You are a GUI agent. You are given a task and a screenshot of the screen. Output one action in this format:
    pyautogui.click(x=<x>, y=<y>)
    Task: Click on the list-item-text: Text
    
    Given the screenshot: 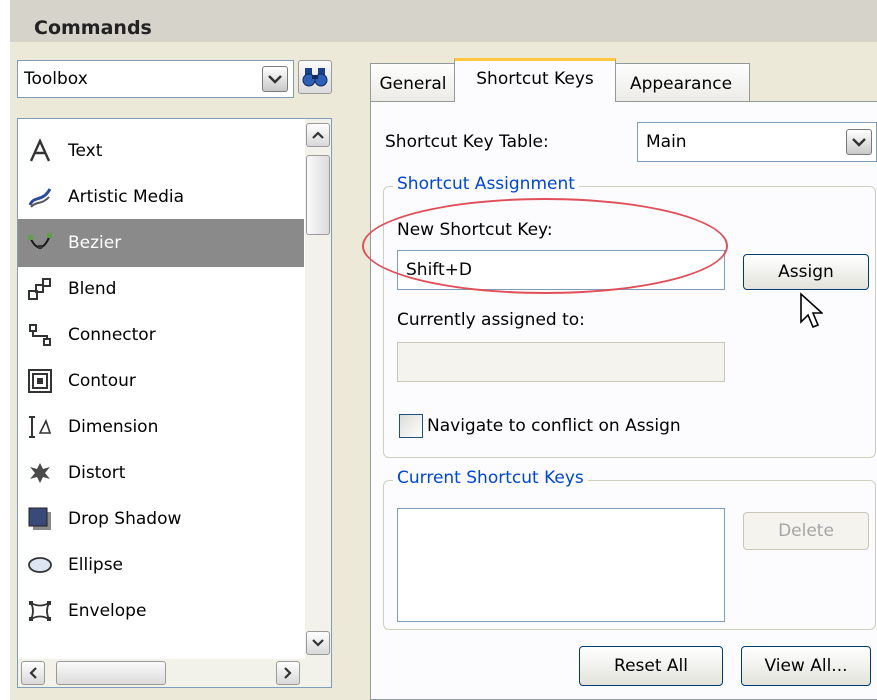 What is the action you would take?
    pyautogui.click(x=161, y=151)
    